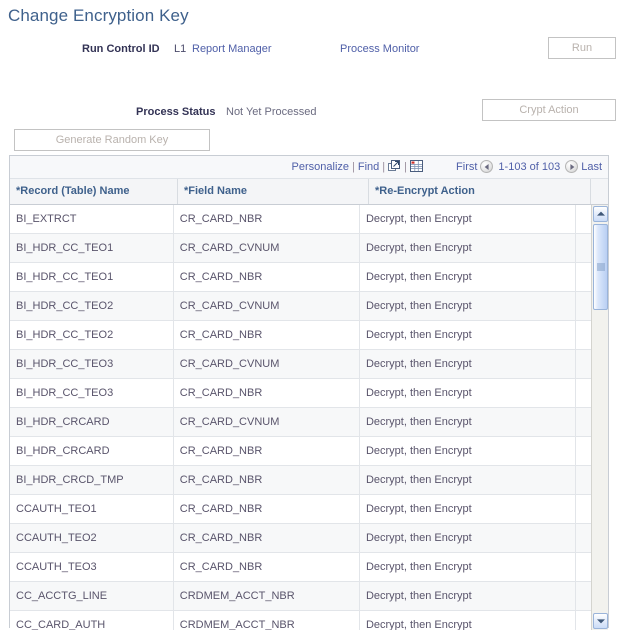 Image resolution: width=618 pixels, height=630 pixels. What do you see at coordinates (582, 48) in the screenshot?
I see `run-button: Run` at bounding box center [582, 48].